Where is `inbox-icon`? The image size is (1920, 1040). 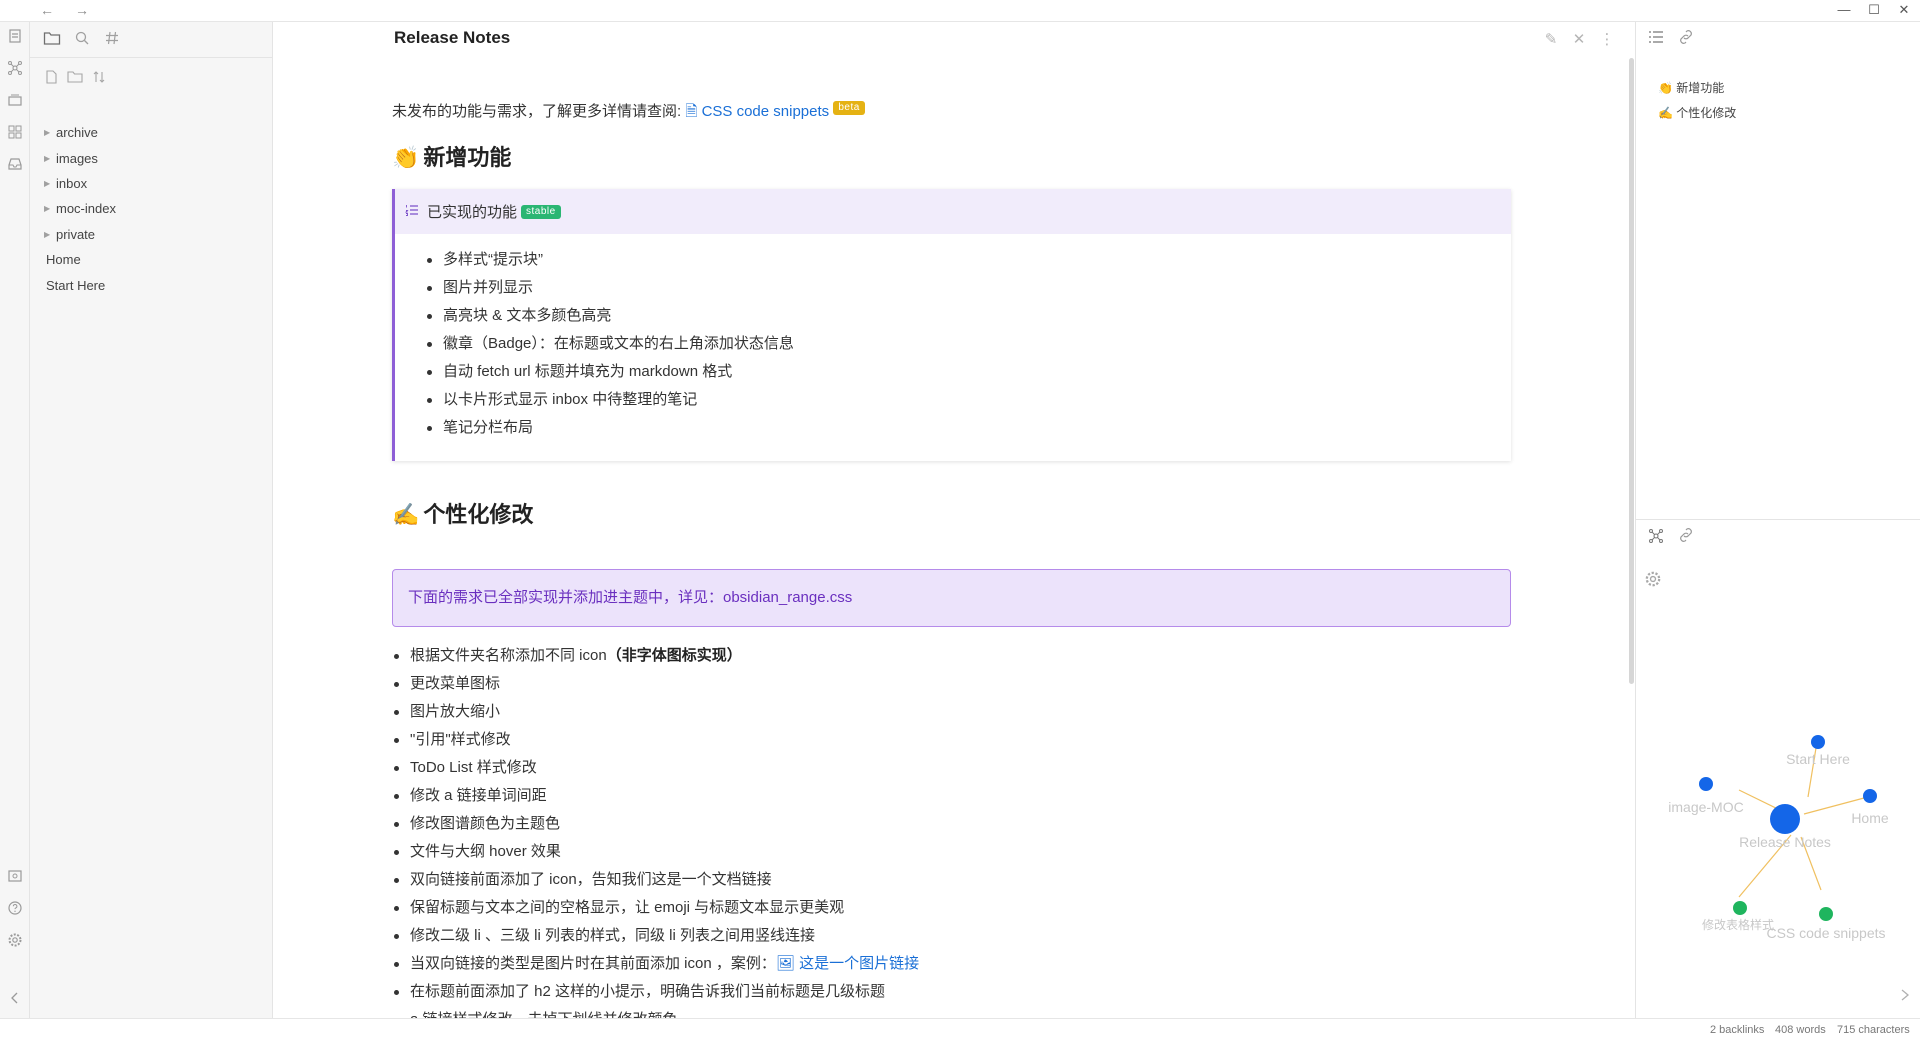
inbox-icon is located at coordinates (15, 165).